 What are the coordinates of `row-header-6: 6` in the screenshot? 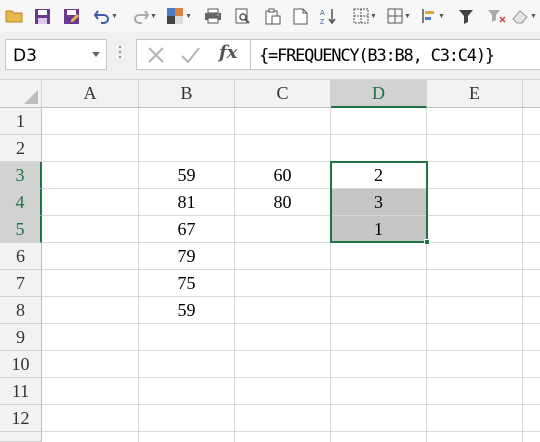 It's located at (21, 256).